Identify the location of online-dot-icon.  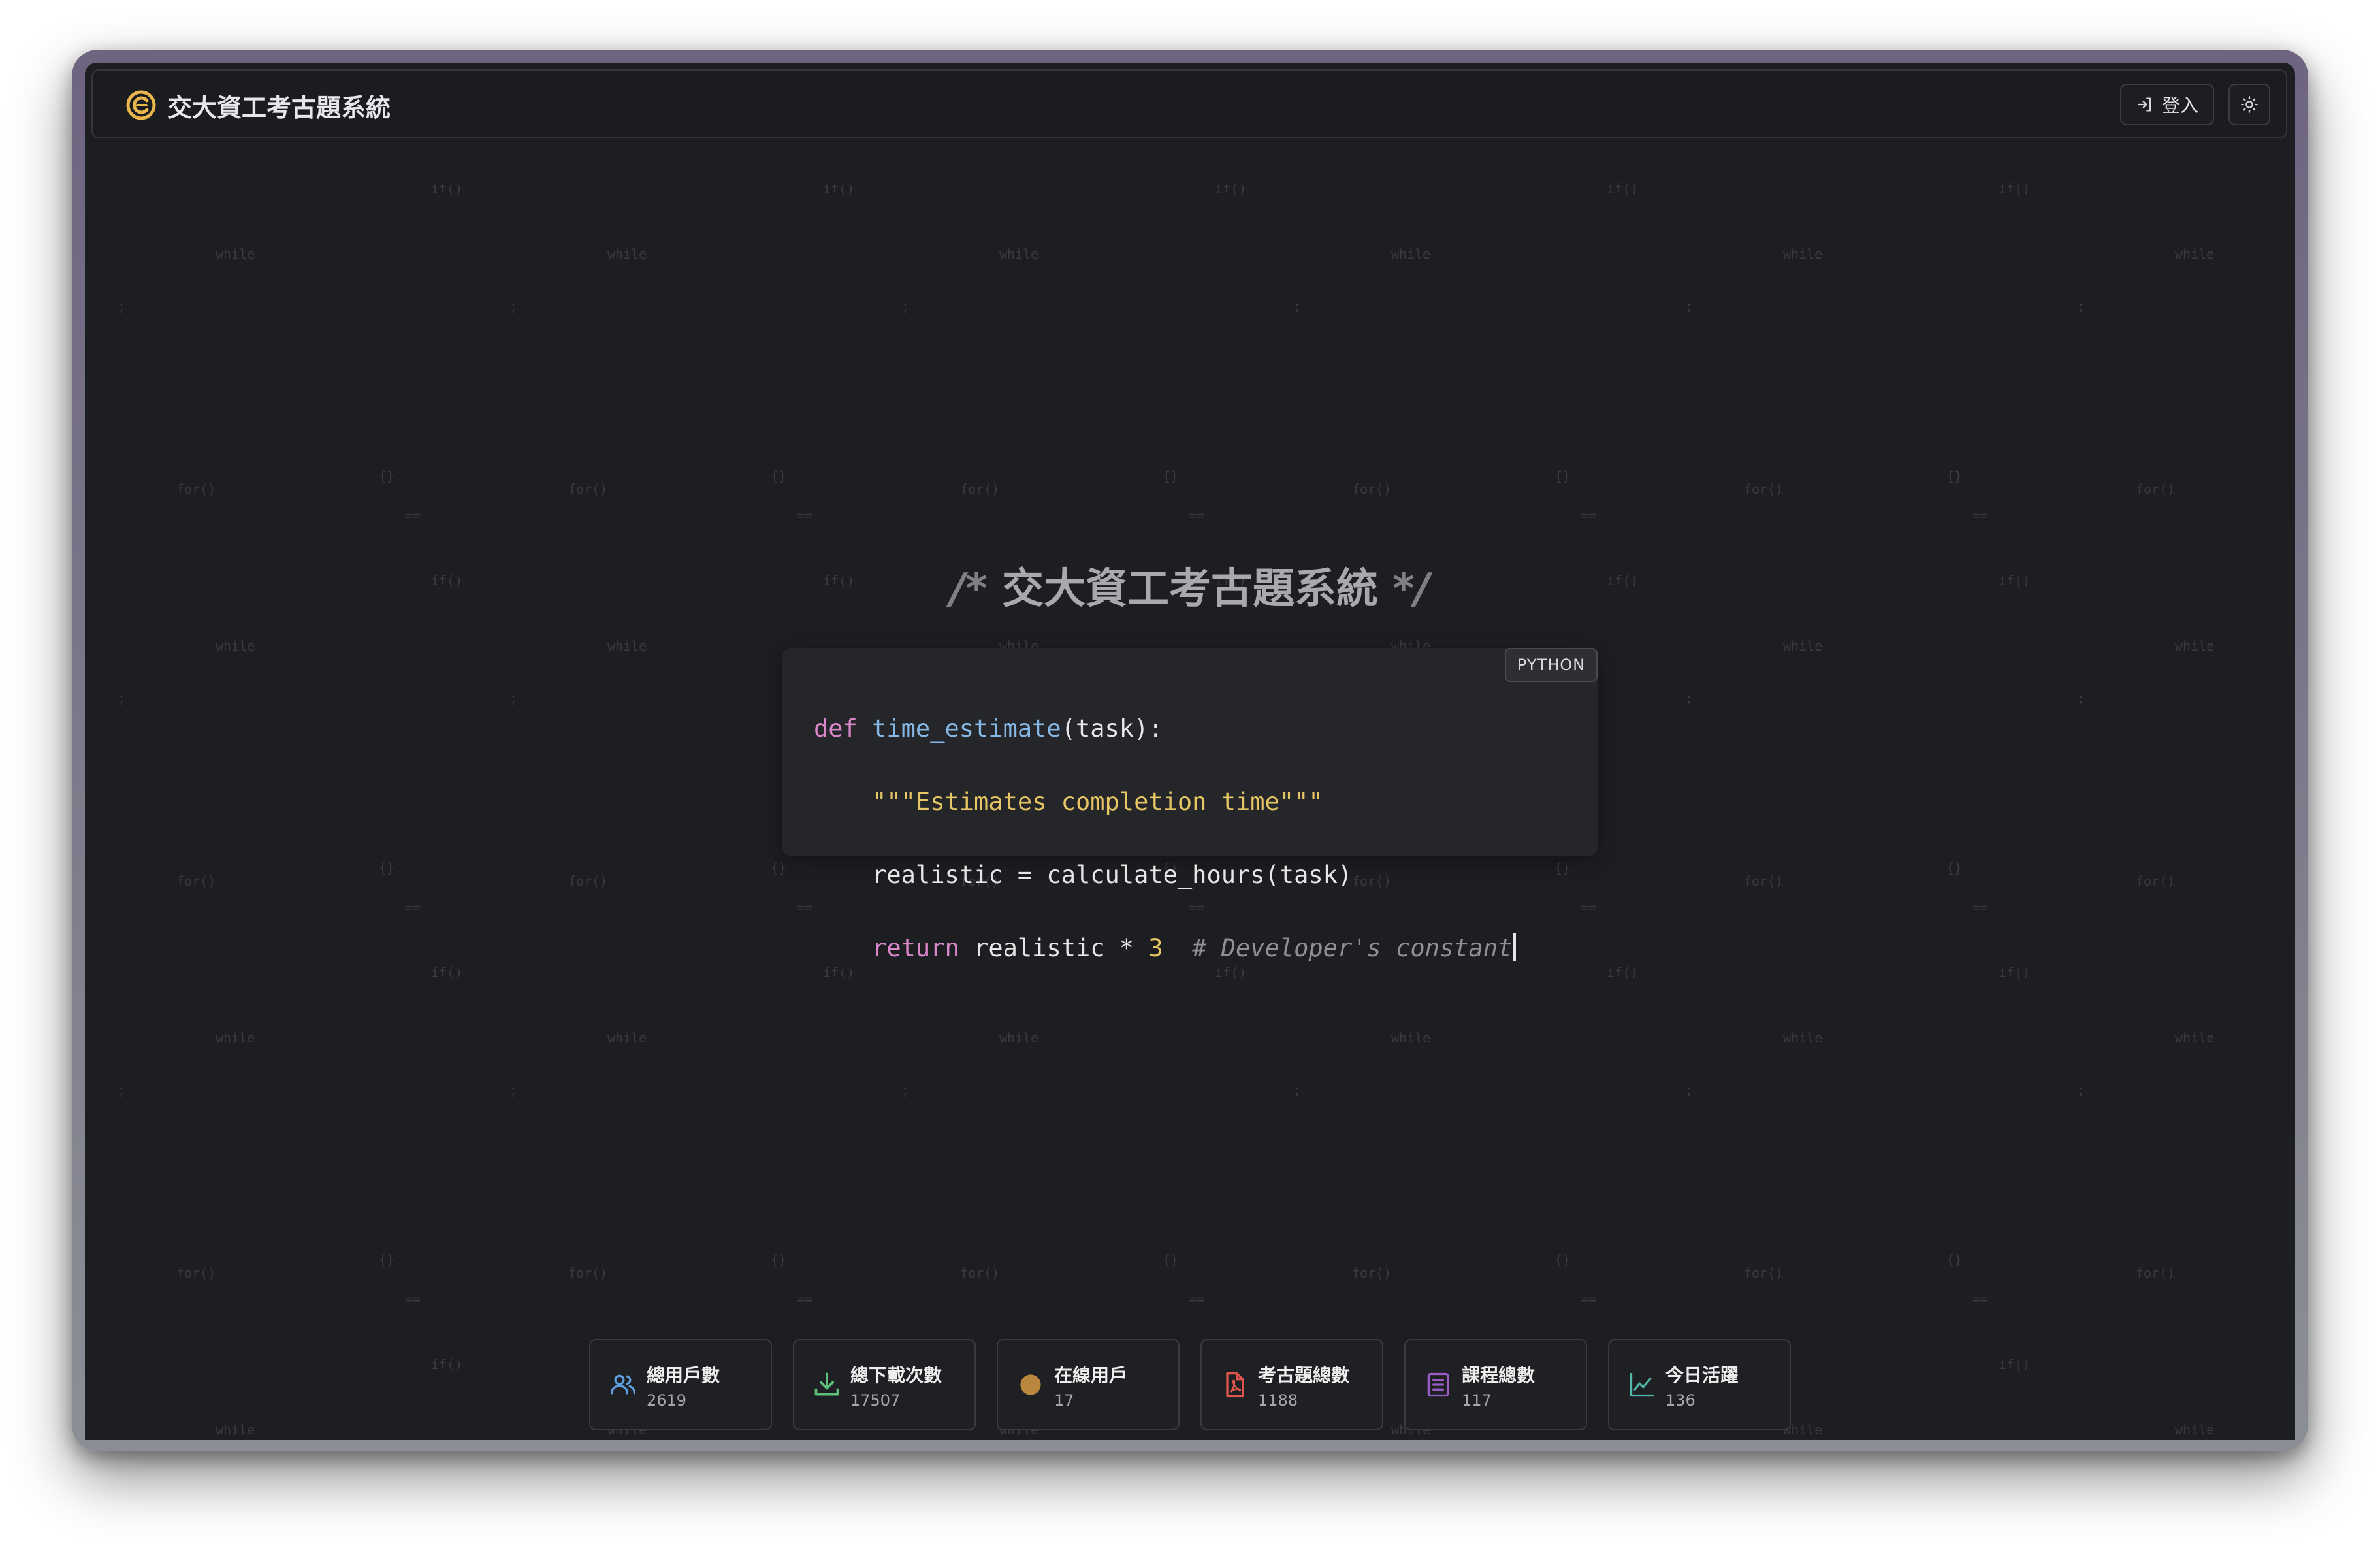
(1030, 1385).